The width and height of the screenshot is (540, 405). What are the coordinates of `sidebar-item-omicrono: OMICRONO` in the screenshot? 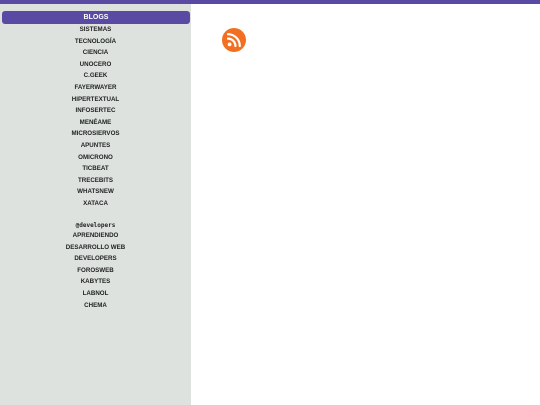 It's located at (95, 158).